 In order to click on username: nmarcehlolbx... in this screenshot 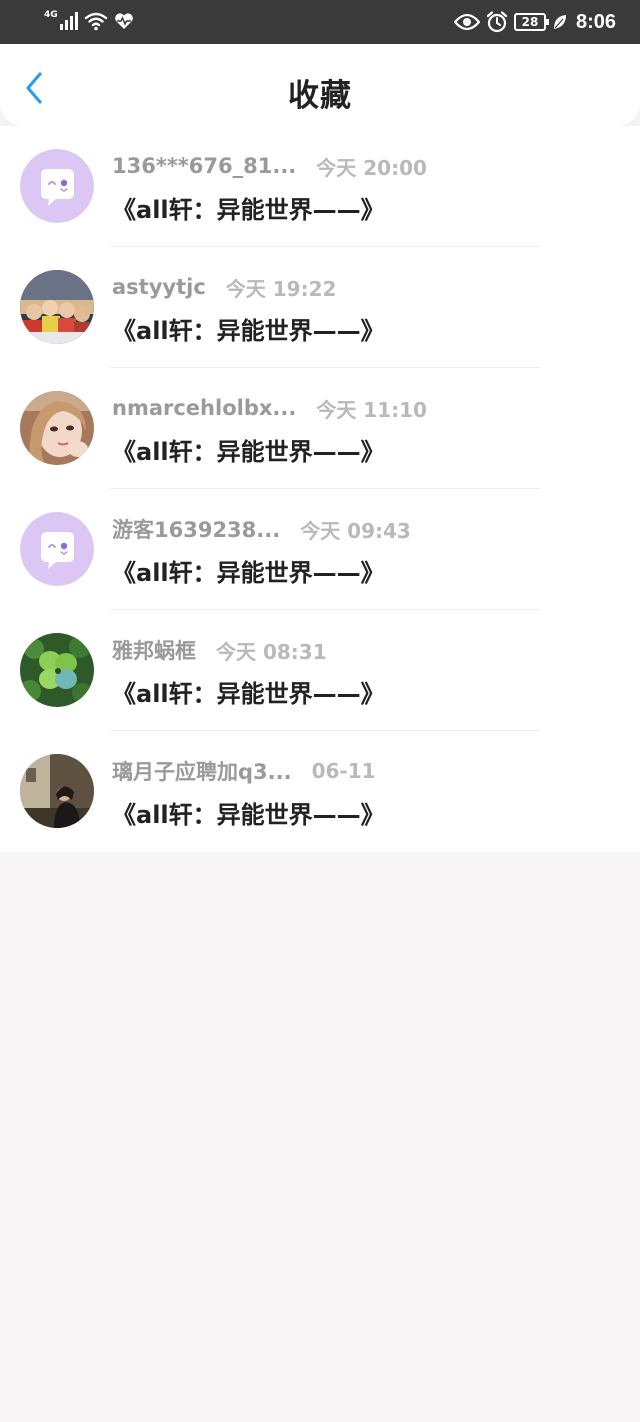, I will do `click(204, 408)`.